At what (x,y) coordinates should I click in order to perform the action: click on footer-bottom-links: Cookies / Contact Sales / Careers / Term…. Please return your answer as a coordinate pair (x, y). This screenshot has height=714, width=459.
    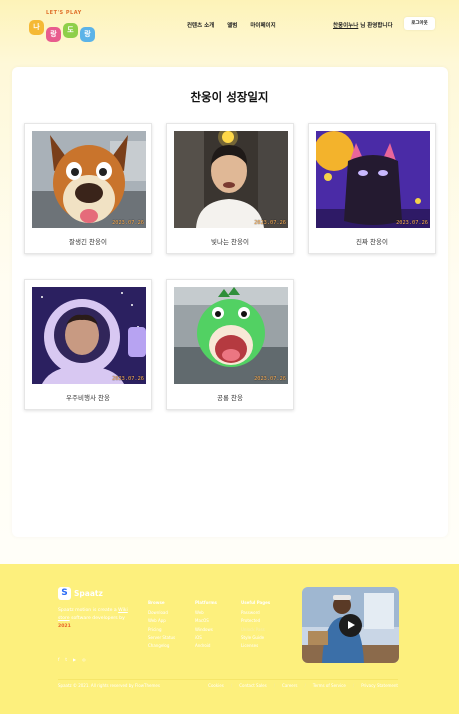
    Looking at the image, I should click on (303, 685).